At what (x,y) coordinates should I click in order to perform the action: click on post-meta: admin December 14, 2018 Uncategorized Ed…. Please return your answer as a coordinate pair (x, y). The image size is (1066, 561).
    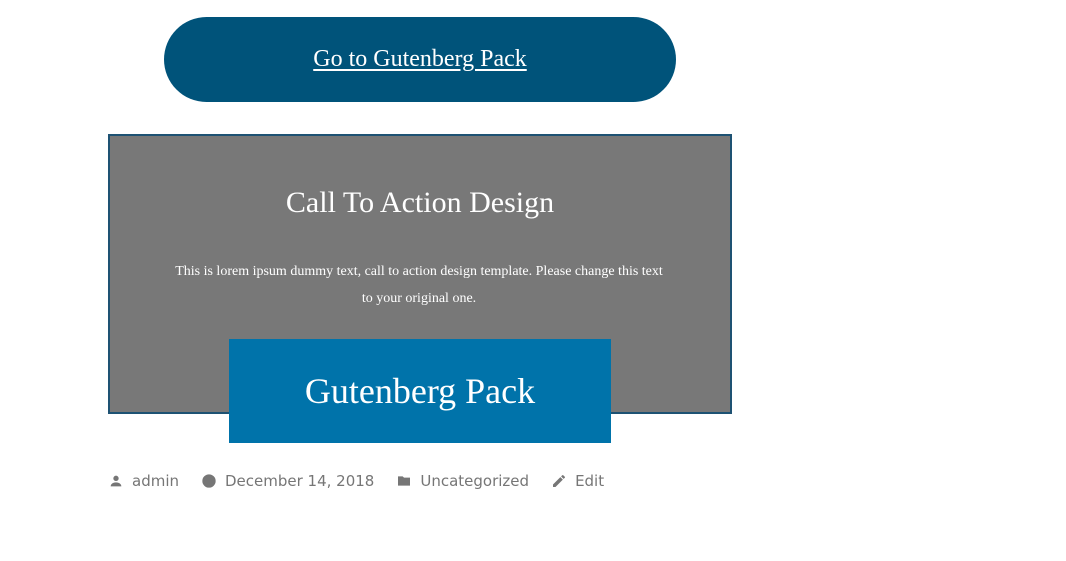
    Looking at the image, I should click on (367, 481).